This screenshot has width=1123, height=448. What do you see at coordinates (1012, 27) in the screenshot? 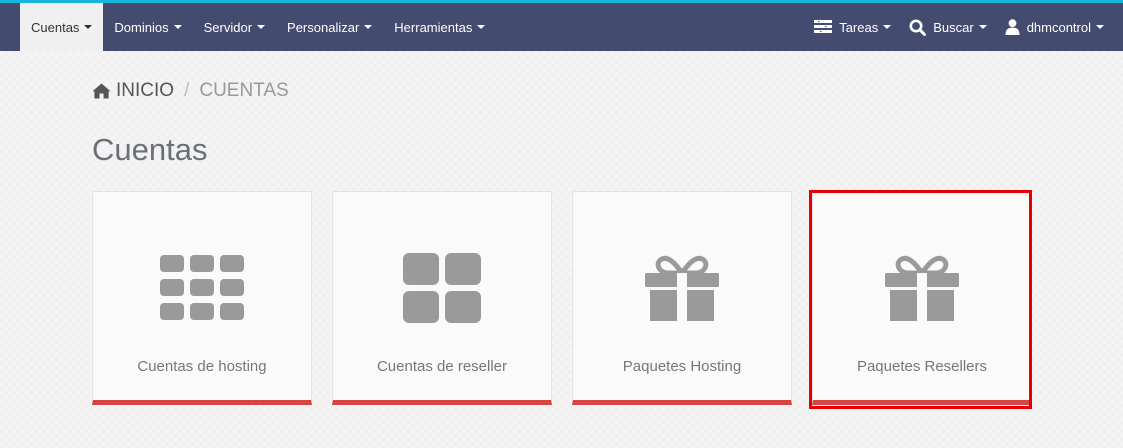
I see `user-icon` at bounding box center [1012, 27].